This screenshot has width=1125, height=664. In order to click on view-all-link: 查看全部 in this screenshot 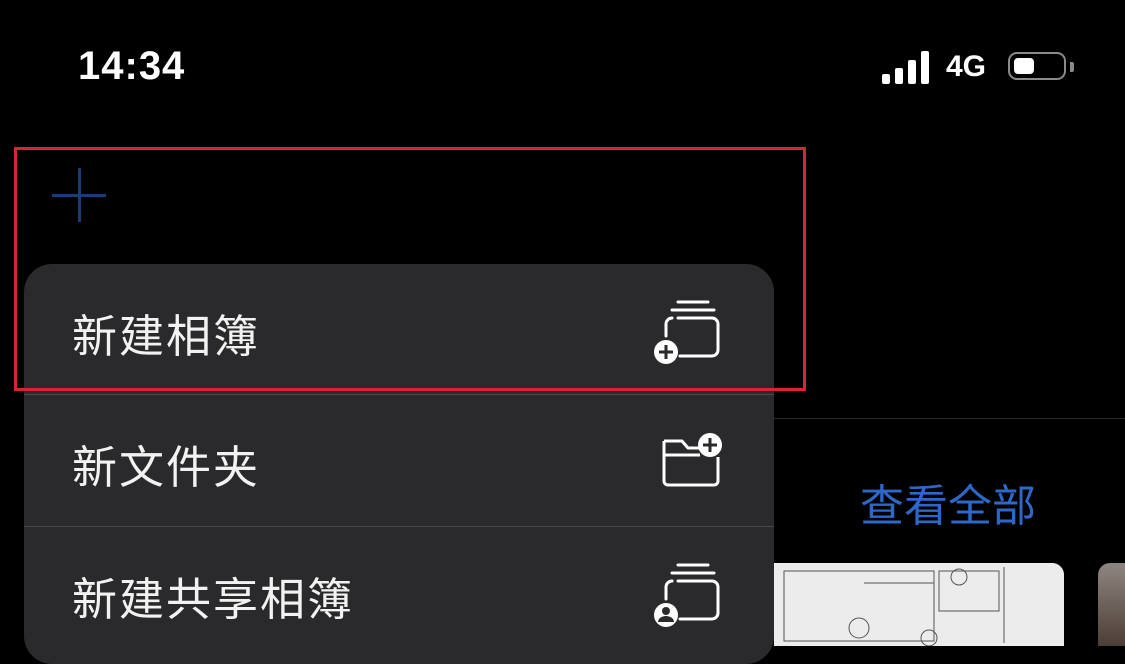, I will do `click(948, 502)`.